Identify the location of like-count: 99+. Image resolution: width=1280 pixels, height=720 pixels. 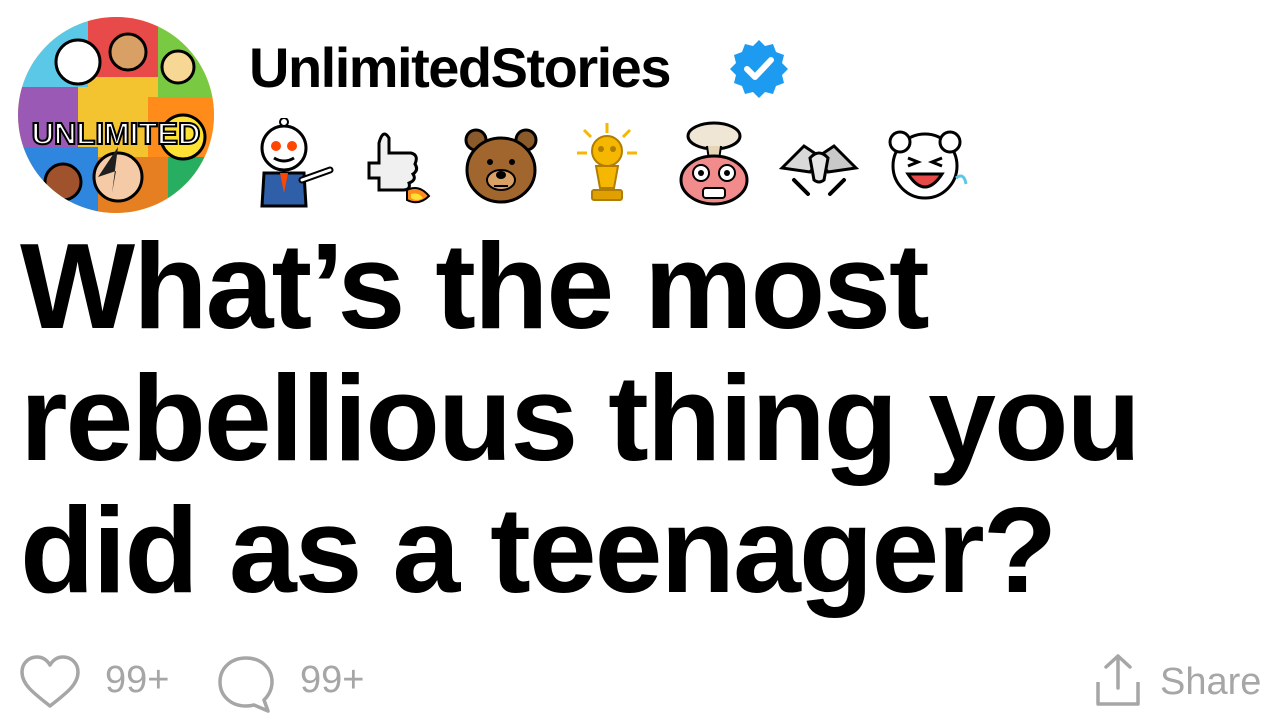
(137, 680).